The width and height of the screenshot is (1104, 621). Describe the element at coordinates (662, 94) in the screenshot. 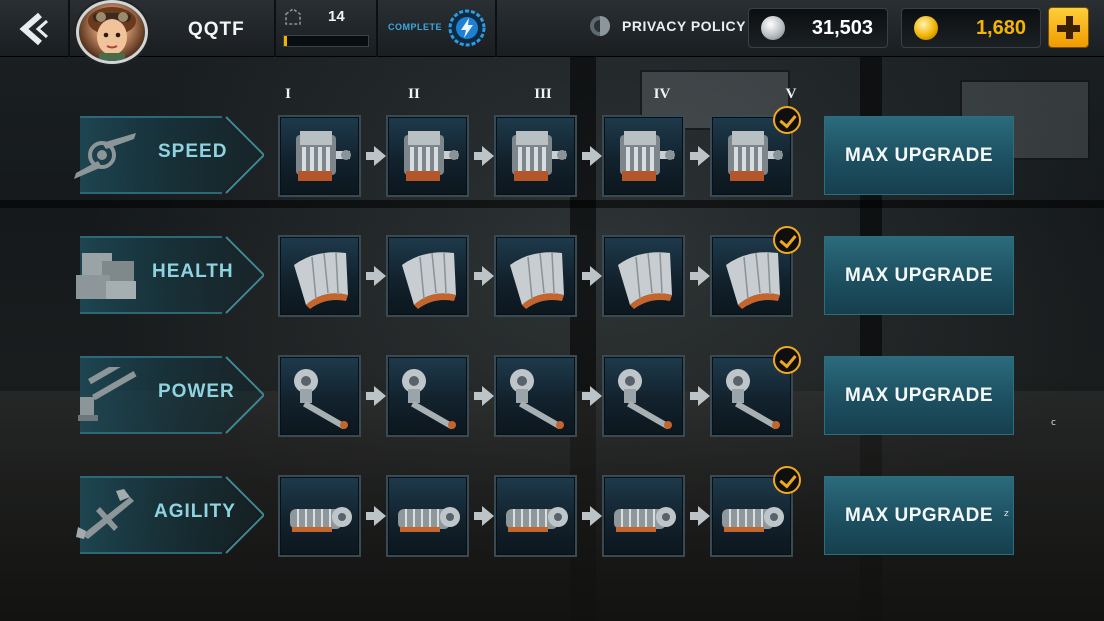

I see `tier-label: IV` at that location.